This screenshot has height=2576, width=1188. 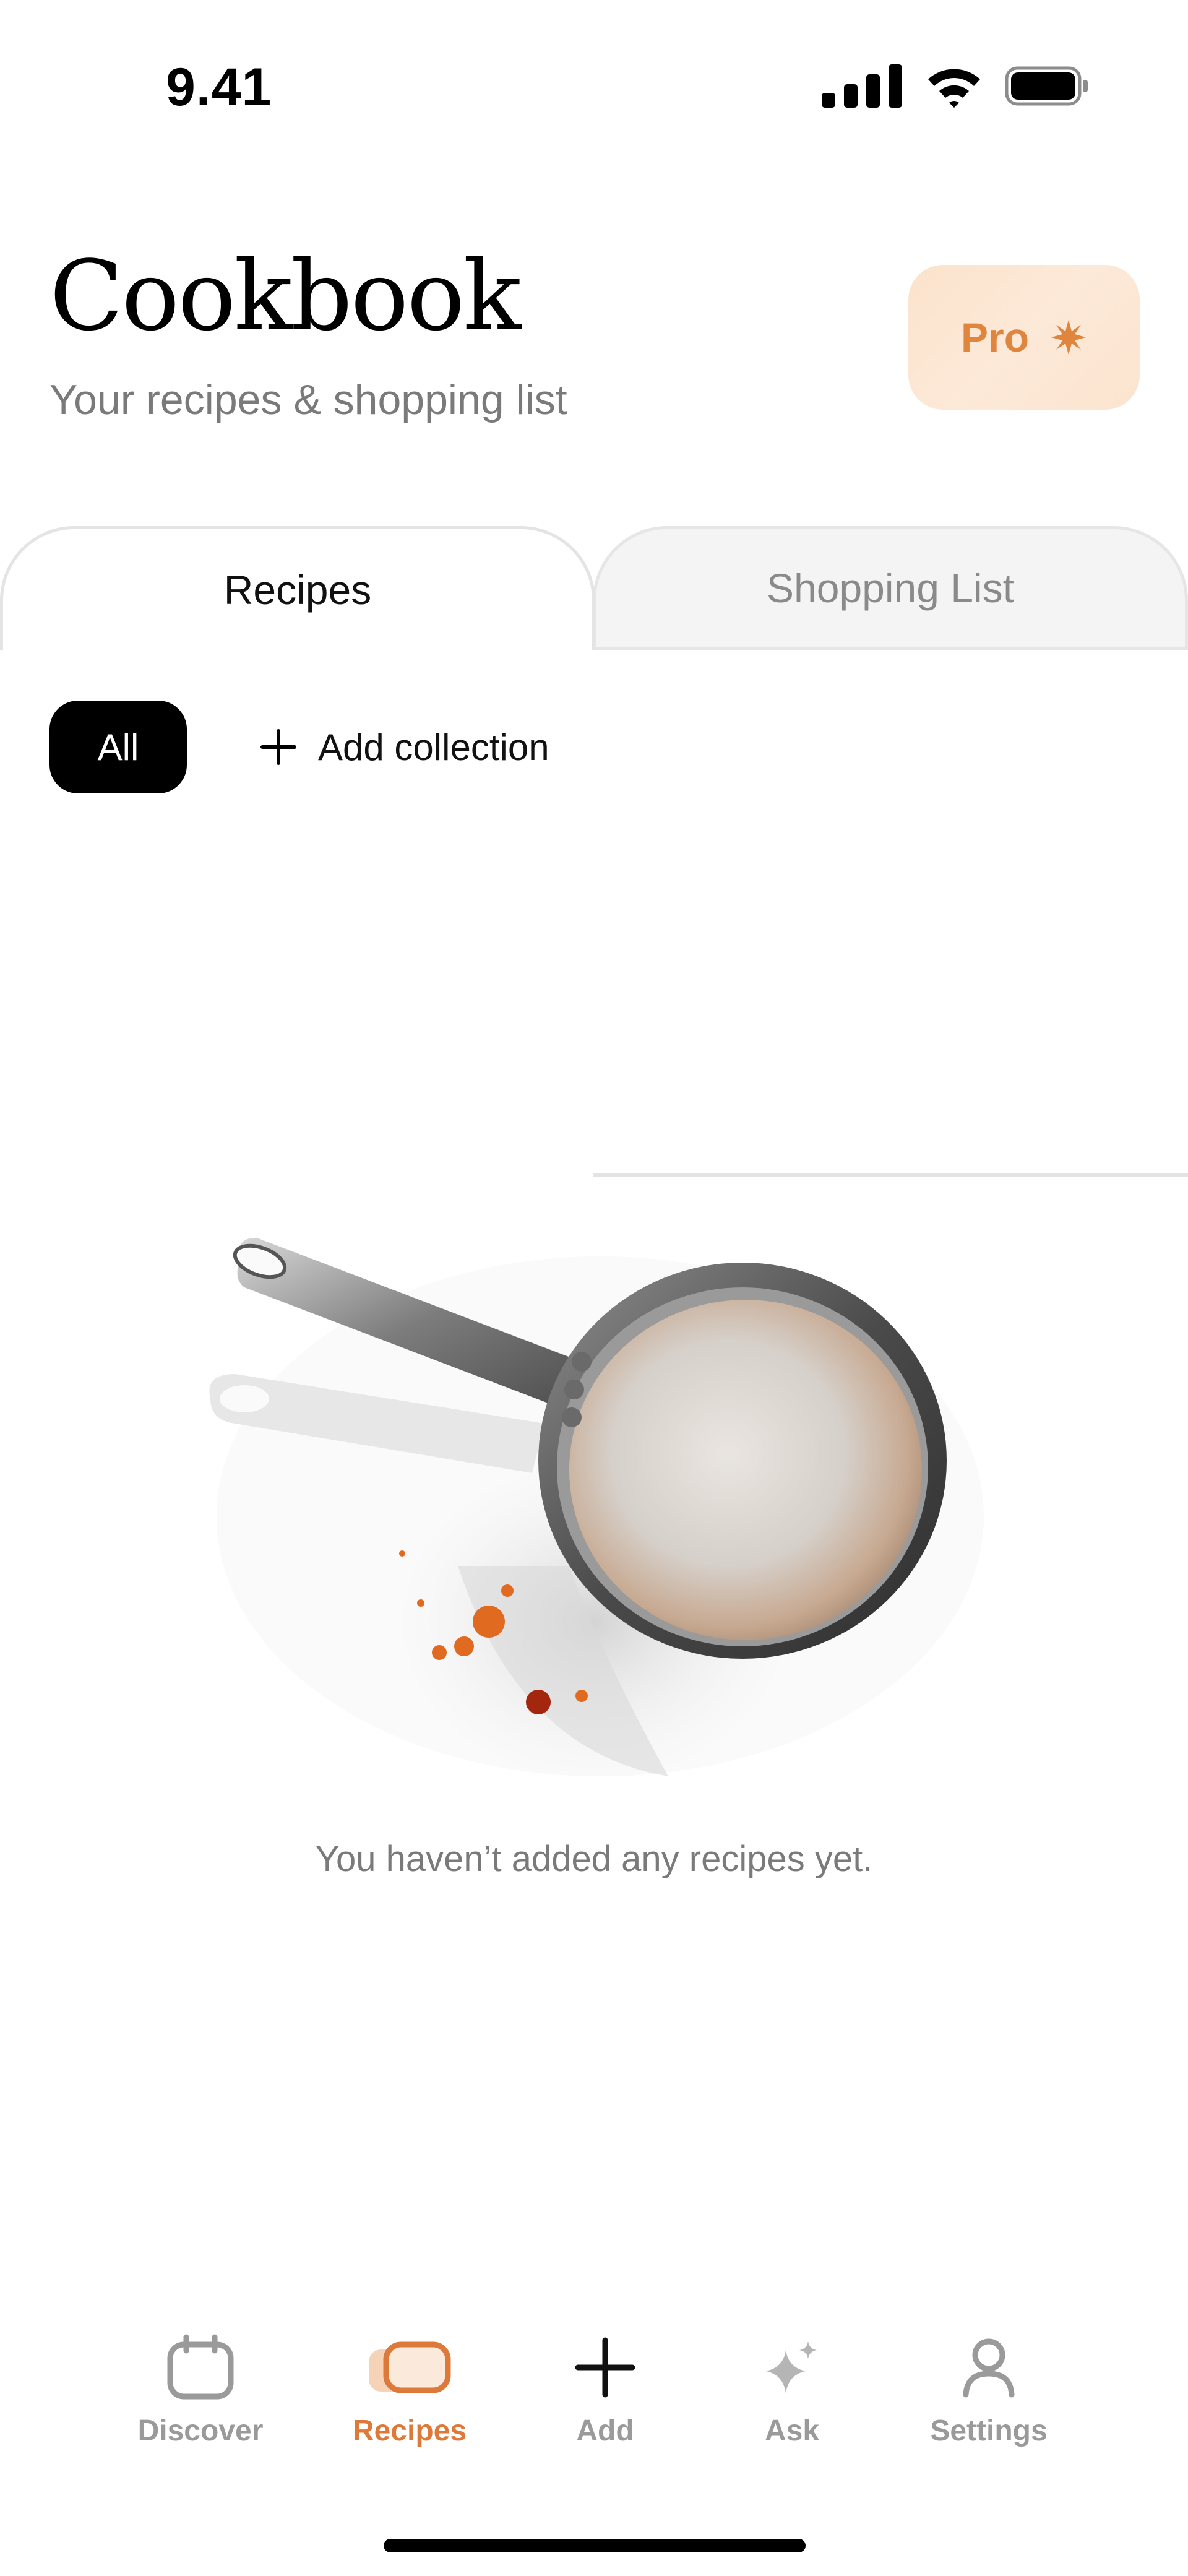 I want to click on tab-recipes: Recipes, so click(x=297, y=588).